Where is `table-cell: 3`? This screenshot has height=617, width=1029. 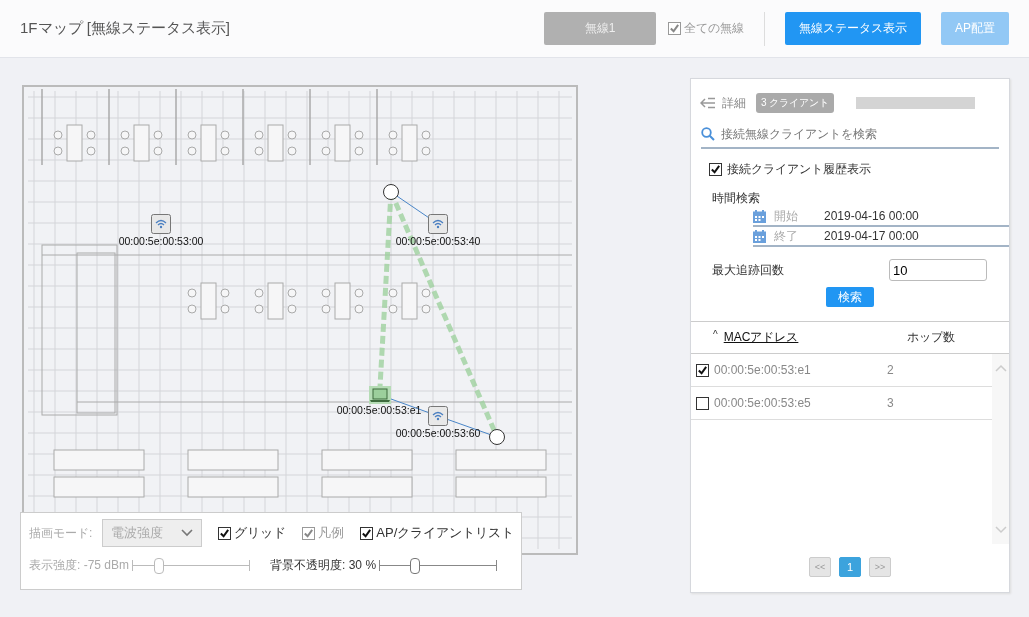
table-cell: 3 is located at coordinates (890, 403).